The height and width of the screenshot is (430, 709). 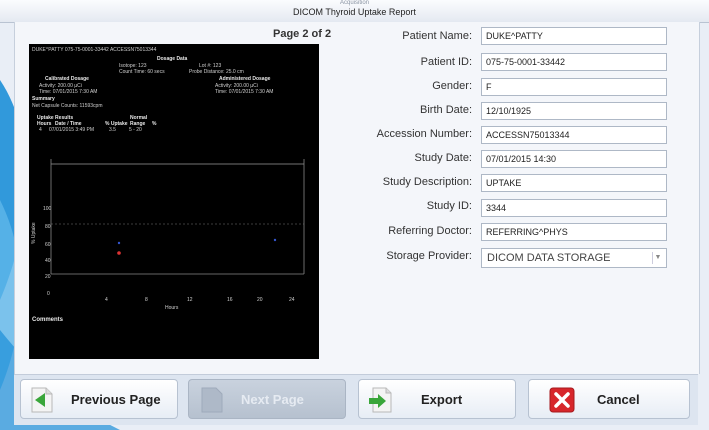 I want to click on study-id-field: 3344, so click(x=574, y=208).